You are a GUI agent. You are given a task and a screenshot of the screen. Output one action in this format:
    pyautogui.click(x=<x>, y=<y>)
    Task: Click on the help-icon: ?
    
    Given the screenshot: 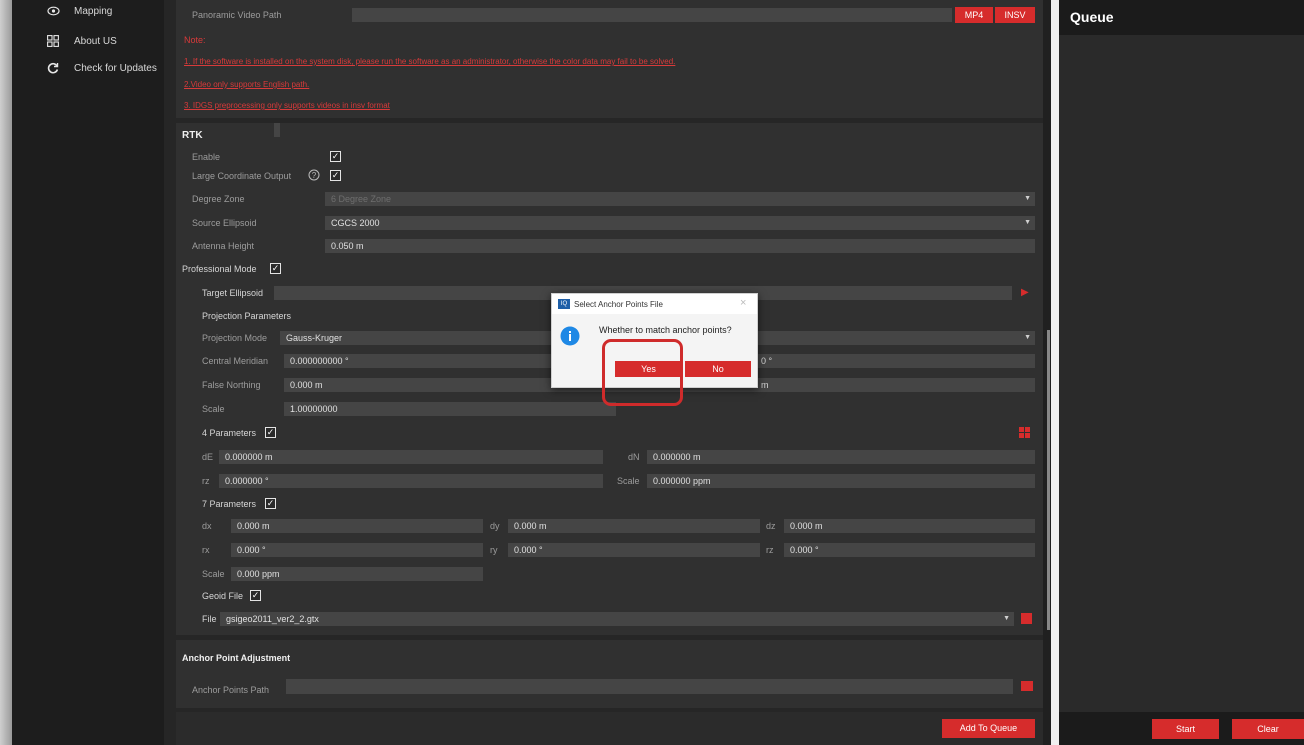 What is the action you would take?
    pyautogui.click(x=314, y=176)
    